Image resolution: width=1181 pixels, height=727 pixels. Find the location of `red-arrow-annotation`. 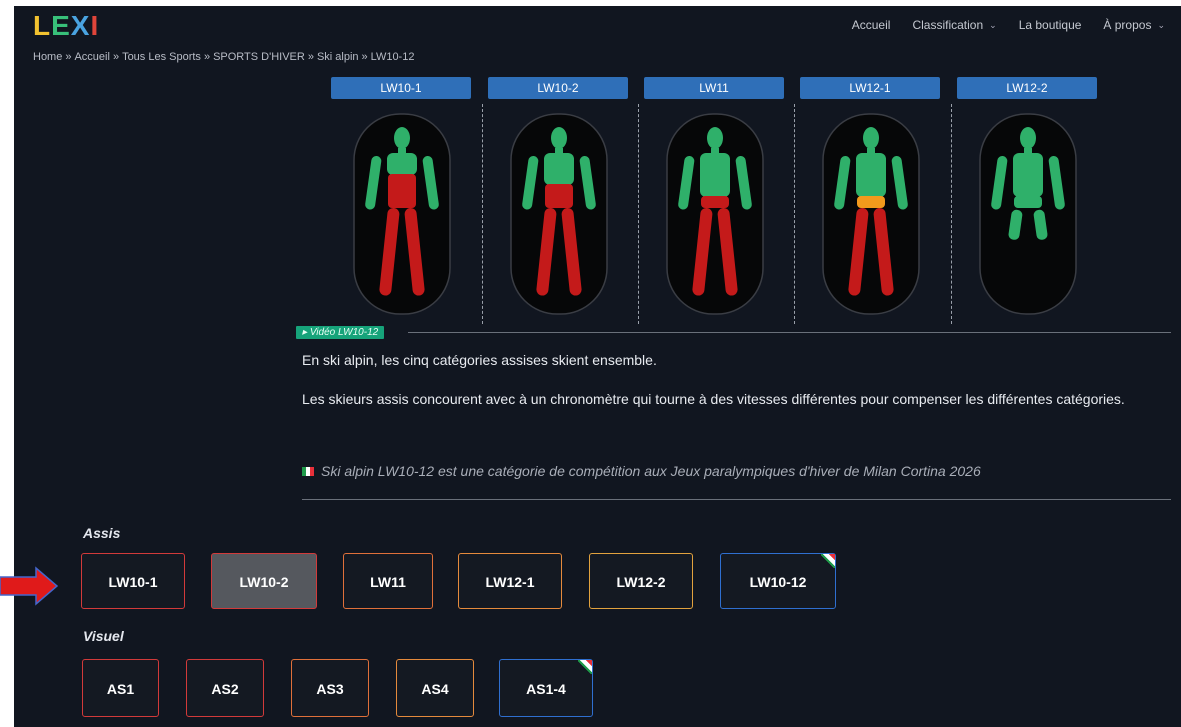

red-arrow-annotation is located at coordinates (29, 586).